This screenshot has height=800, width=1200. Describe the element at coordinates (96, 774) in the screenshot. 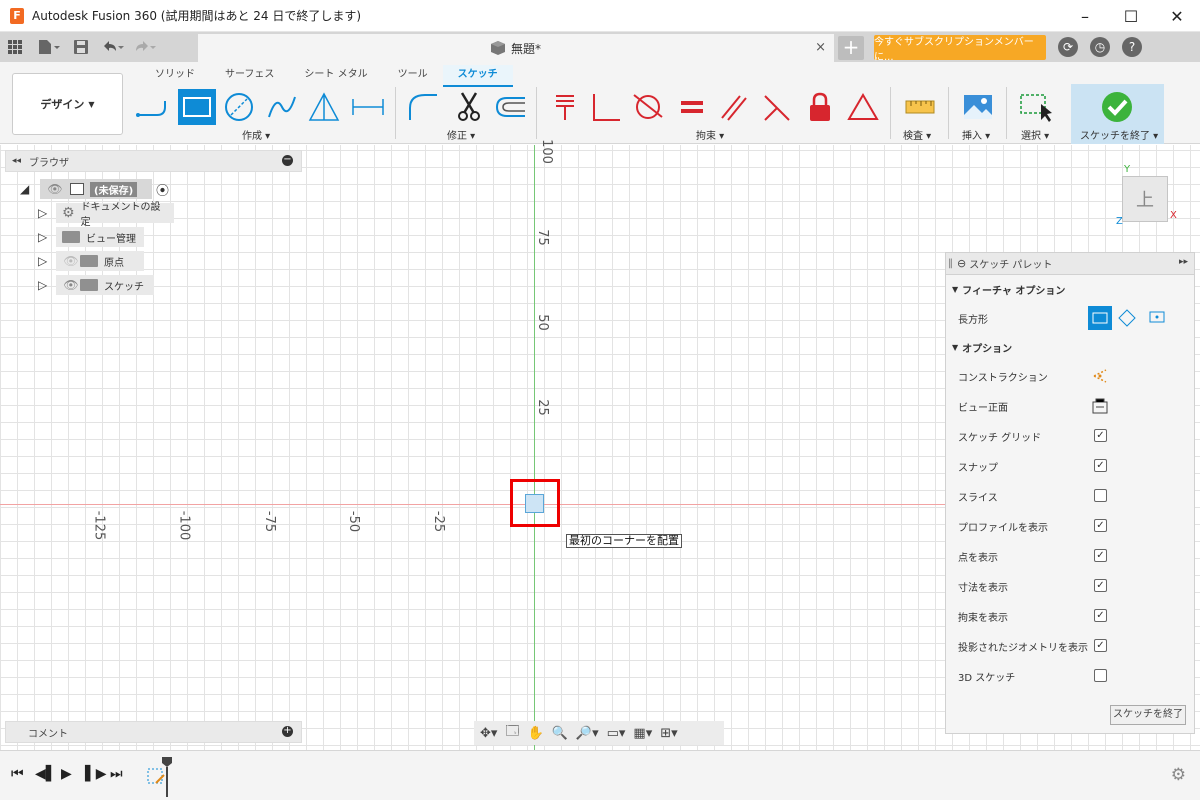

I see `step-forward-icon: ▌▶` at that location.